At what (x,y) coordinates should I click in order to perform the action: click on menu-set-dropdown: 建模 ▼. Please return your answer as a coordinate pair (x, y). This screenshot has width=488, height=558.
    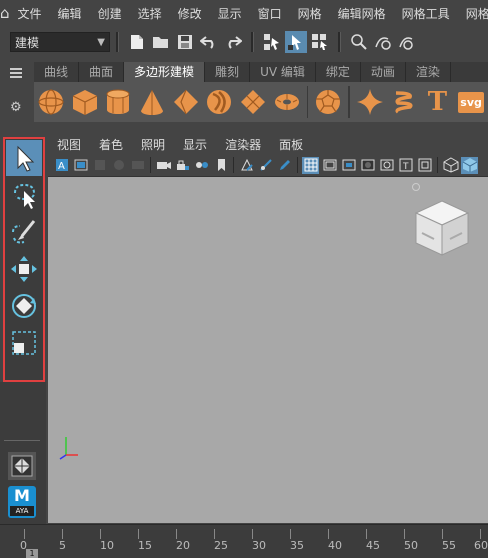
    Looking at the image, I should click on (60, 42).